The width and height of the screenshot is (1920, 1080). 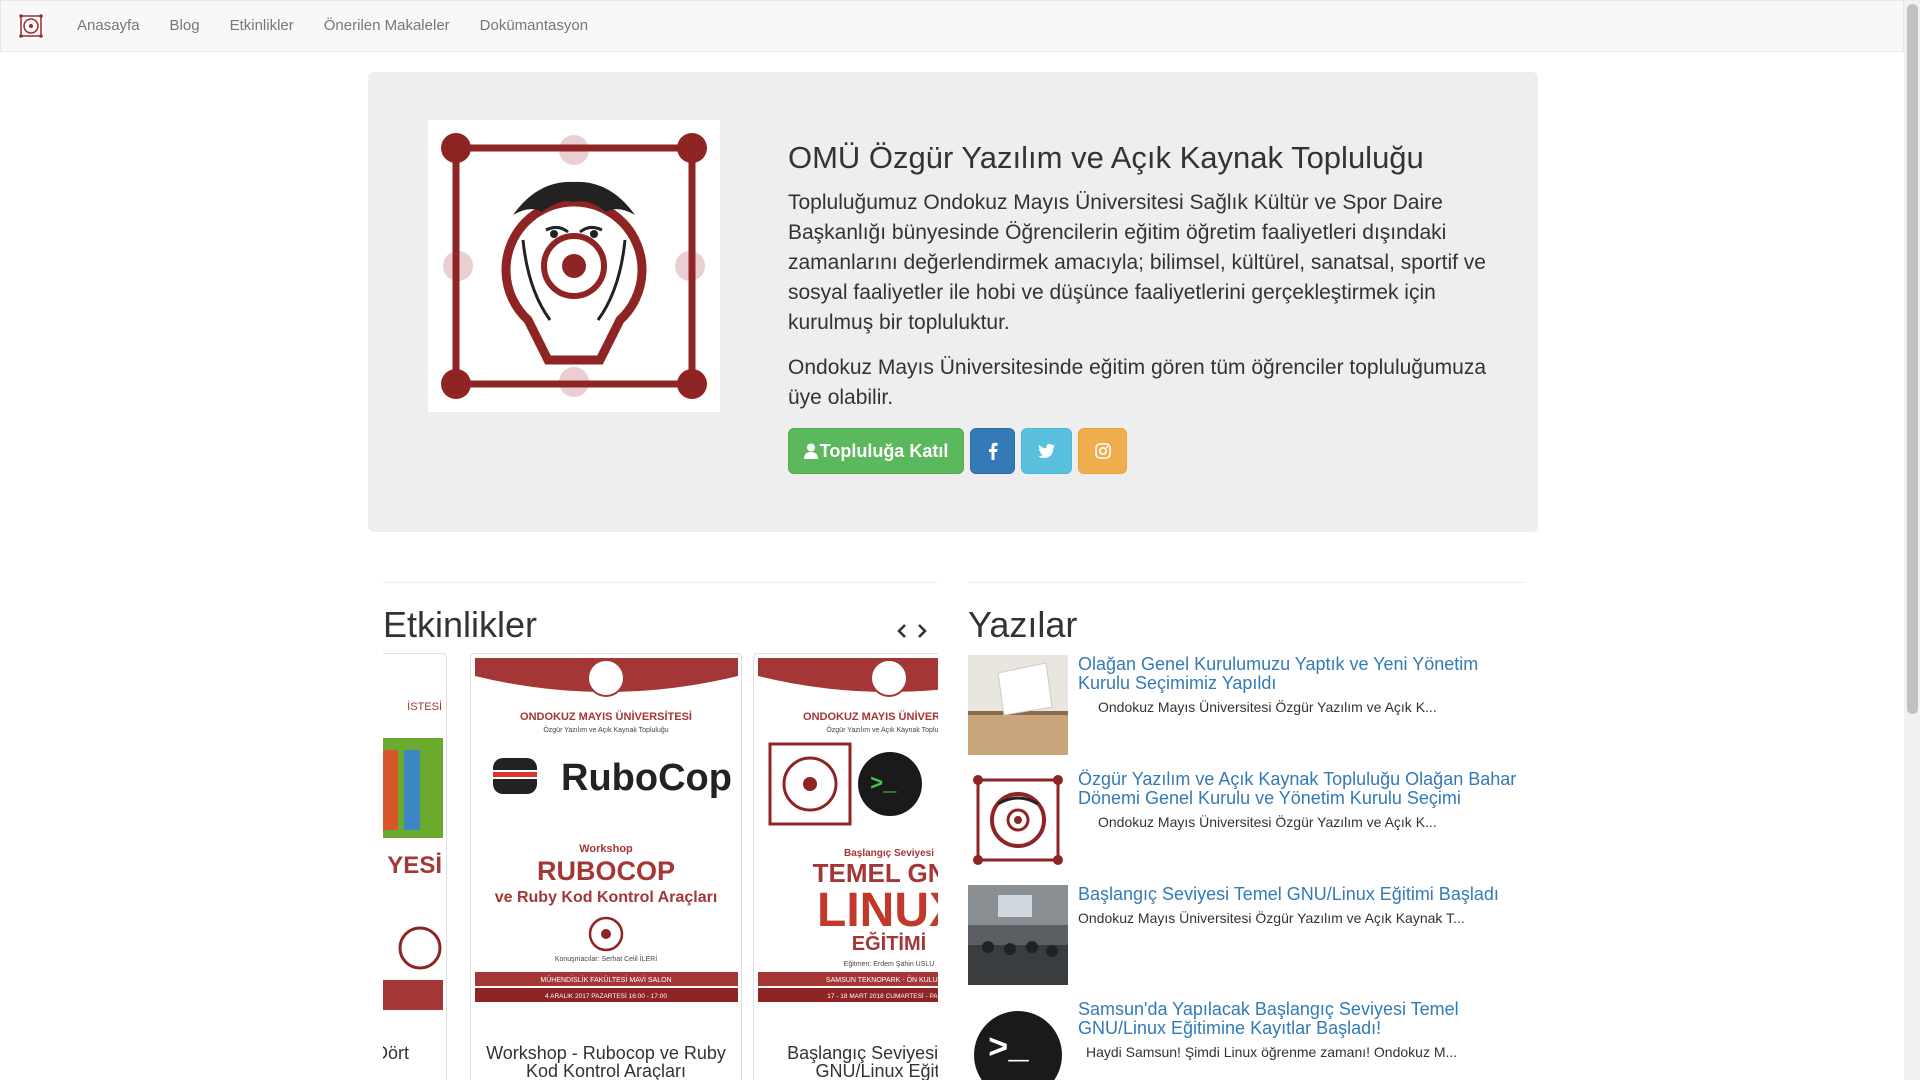 I want to click on join-community-button: Topluluğa Katıl, so click(x=876, y=451).